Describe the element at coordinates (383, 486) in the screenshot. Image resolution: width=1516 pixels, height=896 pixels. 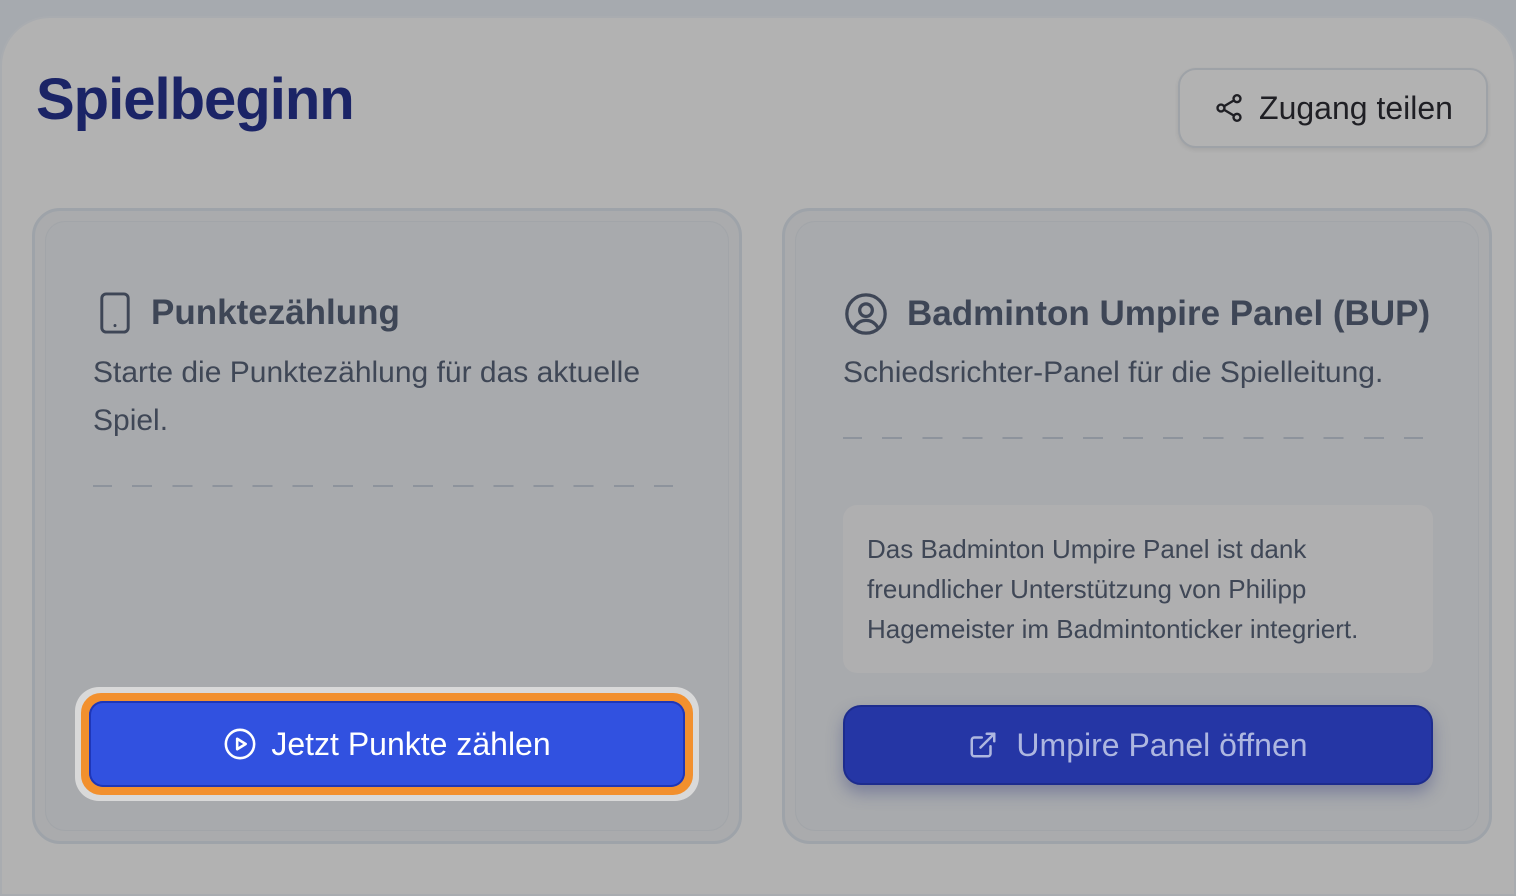
I see `scoring-card-divider` at that location.